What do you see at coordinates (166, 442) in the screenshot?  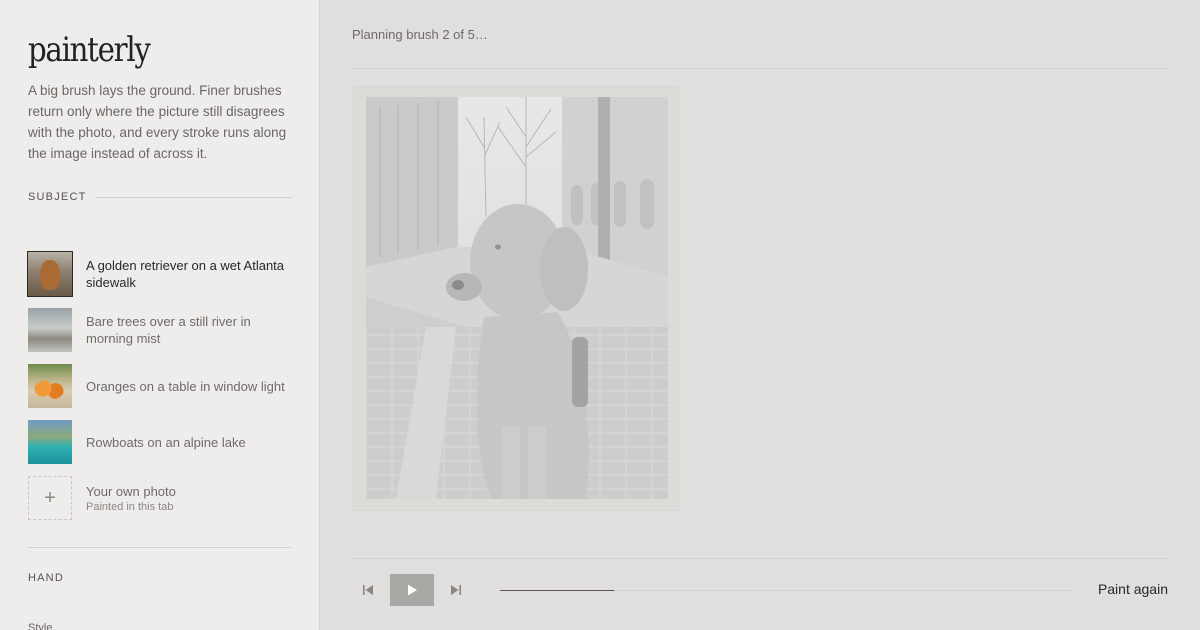 I see `subject-label: Rowboats on an alpine lake` at bounding box center [166, 442].